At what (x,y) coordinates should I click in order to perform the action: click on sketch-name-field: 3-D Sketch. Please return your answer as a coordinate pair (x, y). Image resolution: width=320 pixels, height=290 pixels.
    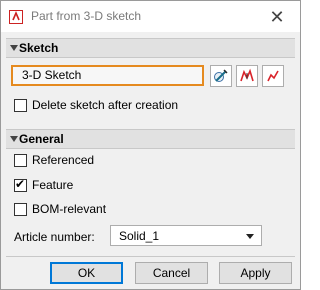
    Looking at the image, I should click on (107, 75).